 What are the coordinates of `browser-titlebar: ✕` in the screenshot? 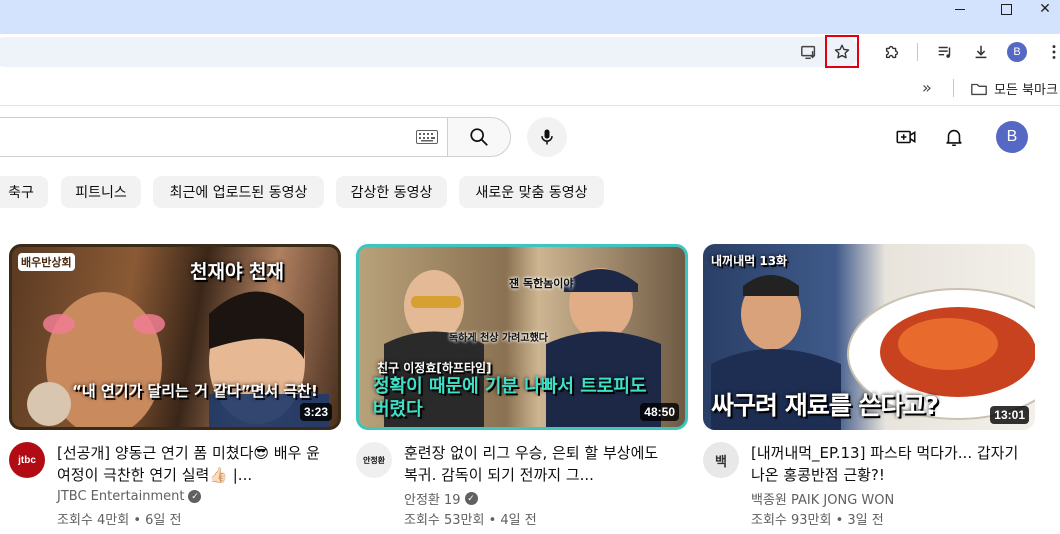 It's located at (530, 17).